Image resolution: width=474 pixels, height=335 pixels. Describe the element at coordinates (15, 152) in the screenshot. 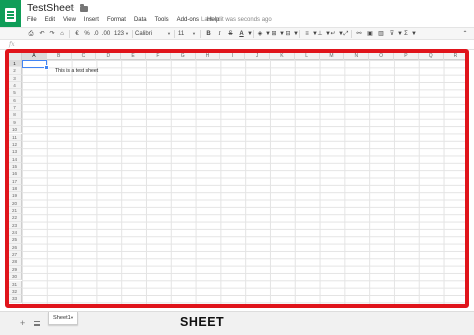

I see `row-header: 13` at that location.